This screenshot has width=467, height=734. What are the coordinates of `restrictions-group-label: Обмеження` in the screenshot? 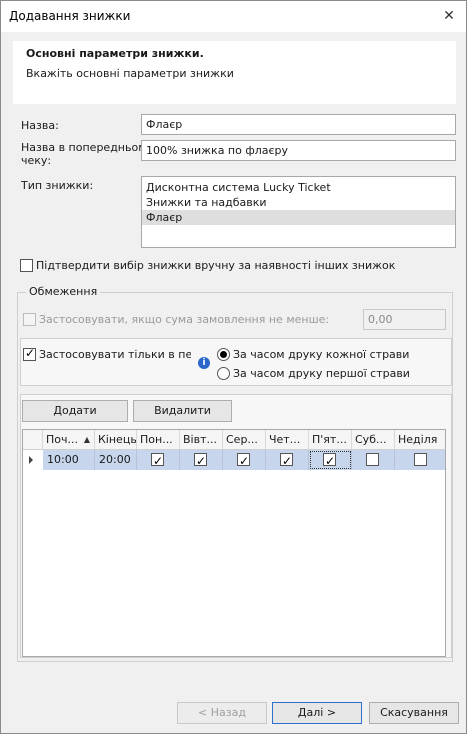 It's located at (63, 291).